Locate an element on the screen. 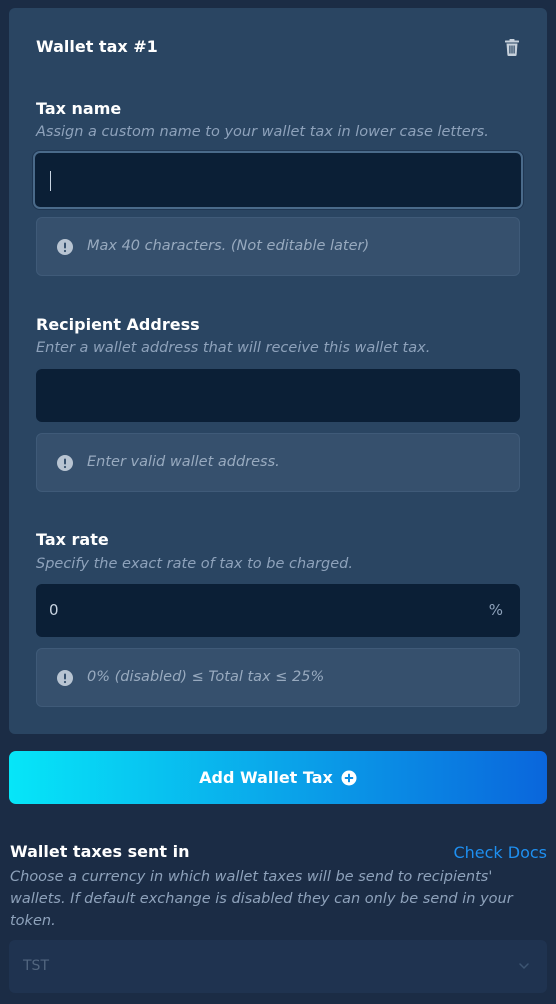  currency-select: TST is located at coordinates (278, 966).